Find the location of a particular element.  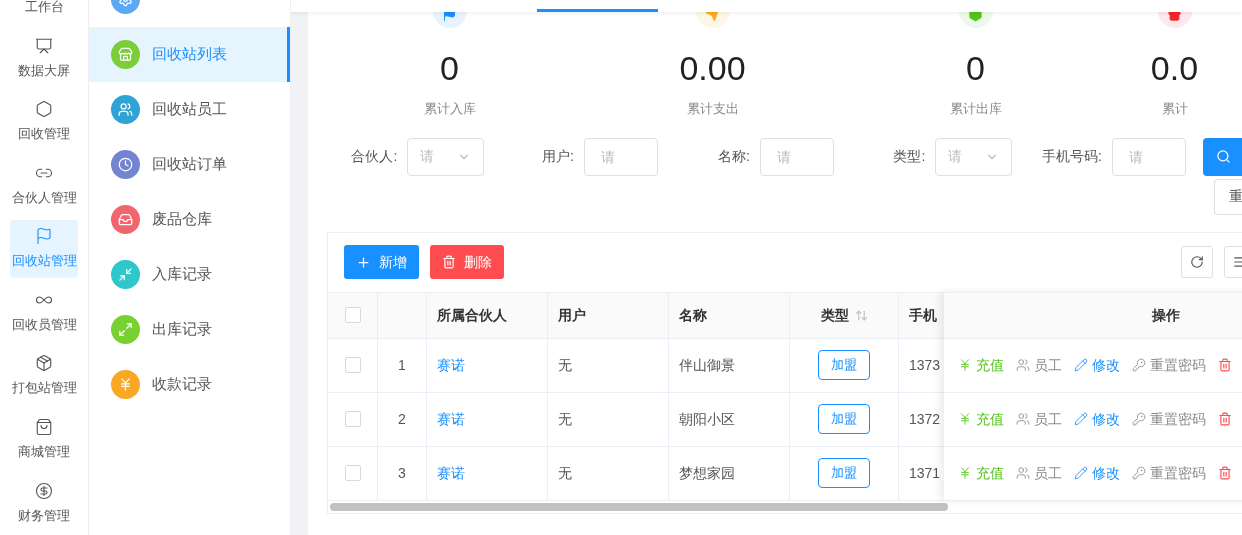

rail-item: 数据大屏 is located at coordinates (44, 58).